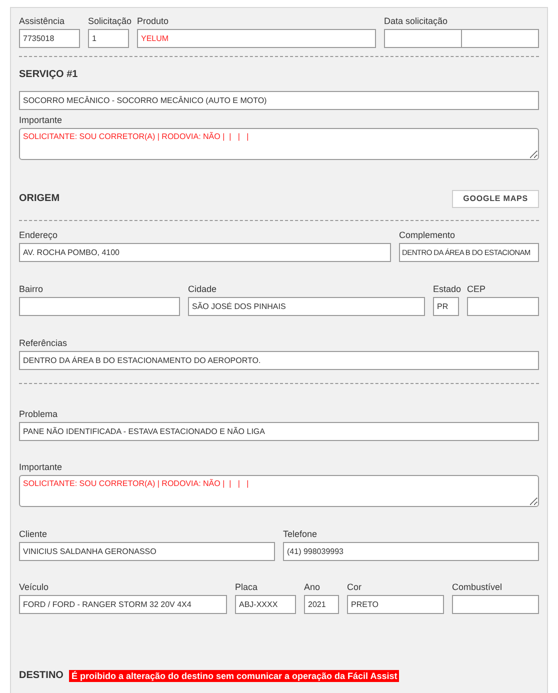  Describe the element at coordinates (427, 235) in the screenshot. I see `field-label: Complemento` at that location.